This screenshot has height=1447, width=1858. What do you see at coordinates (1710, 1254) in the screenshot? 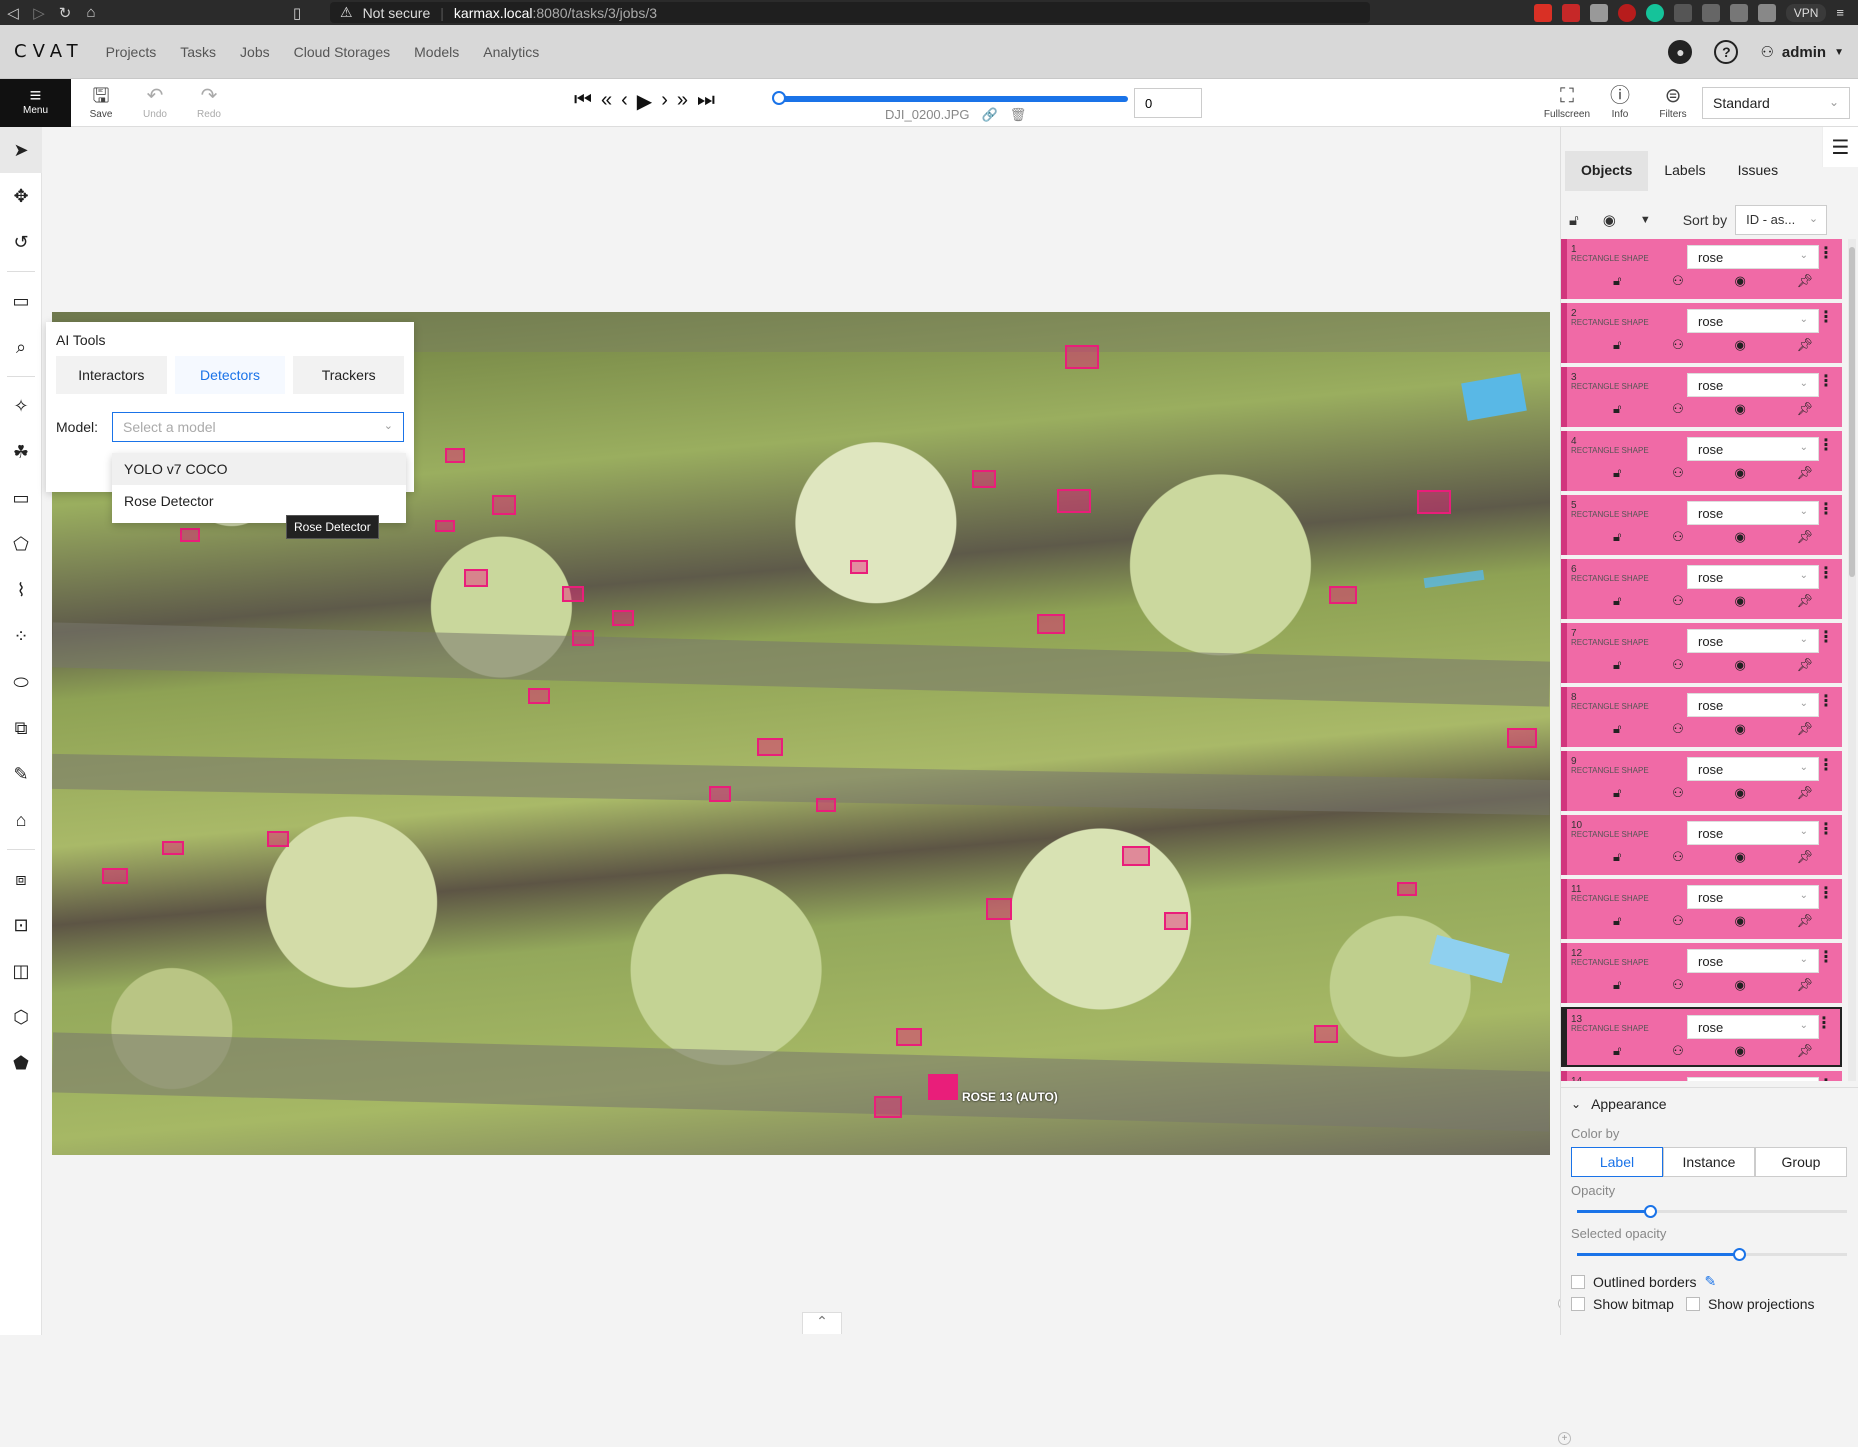
I see `selected-opacity-slider` at bounding box center [1710, 1254].